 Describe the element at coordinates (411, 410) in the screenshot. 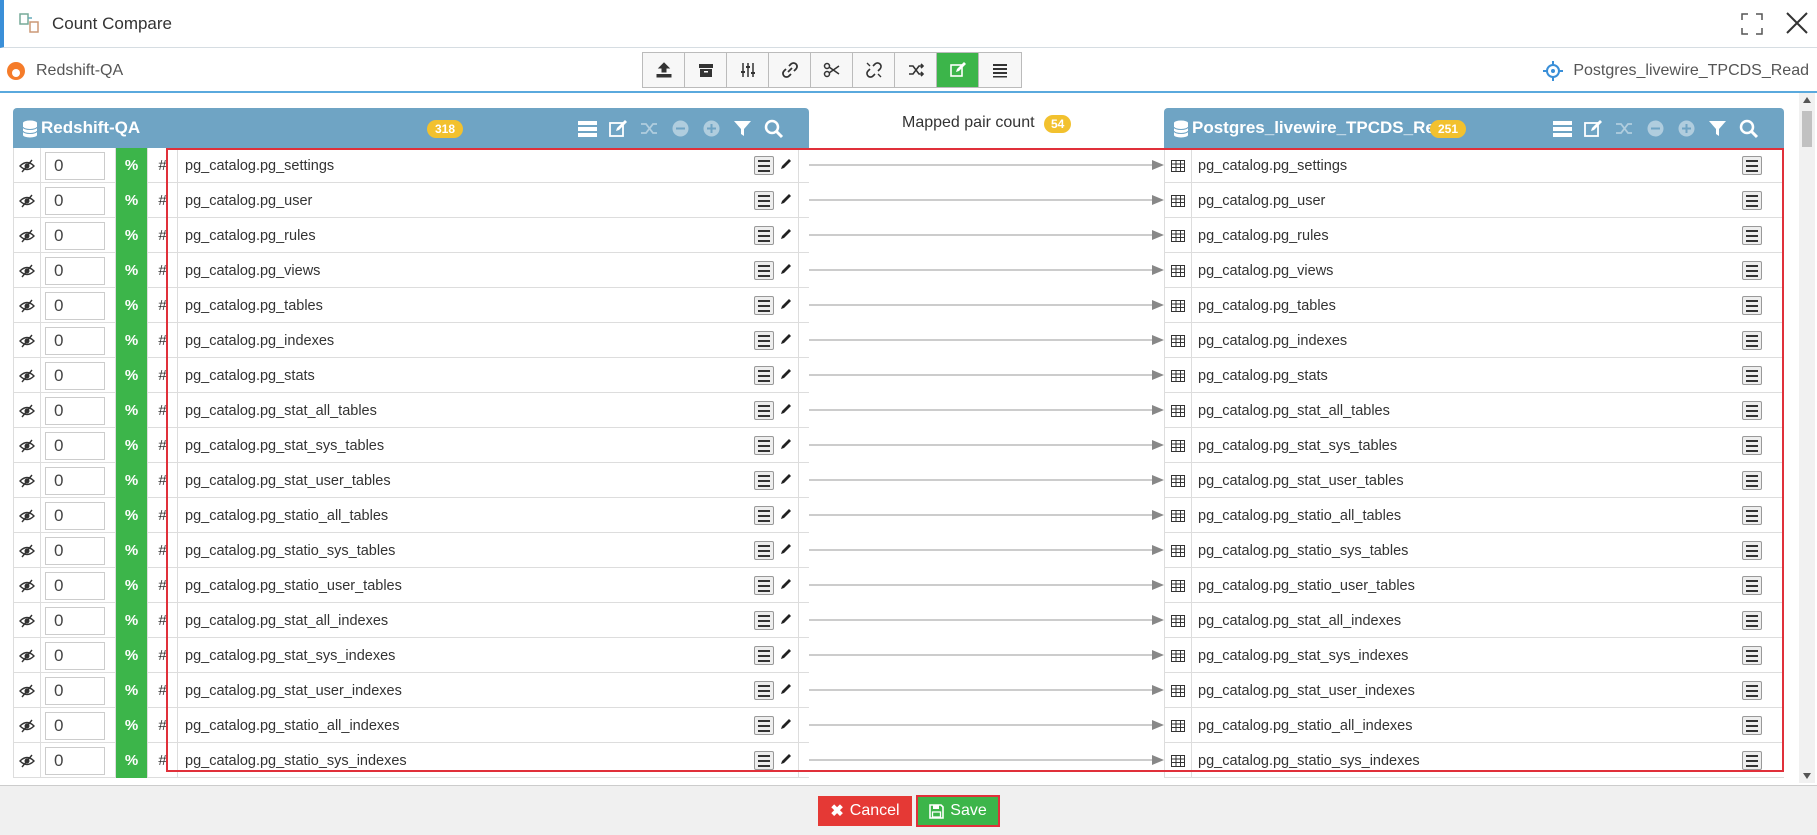

I see `table-row: 0% # pg_catalog.pg_stat_all_tables` at that location.